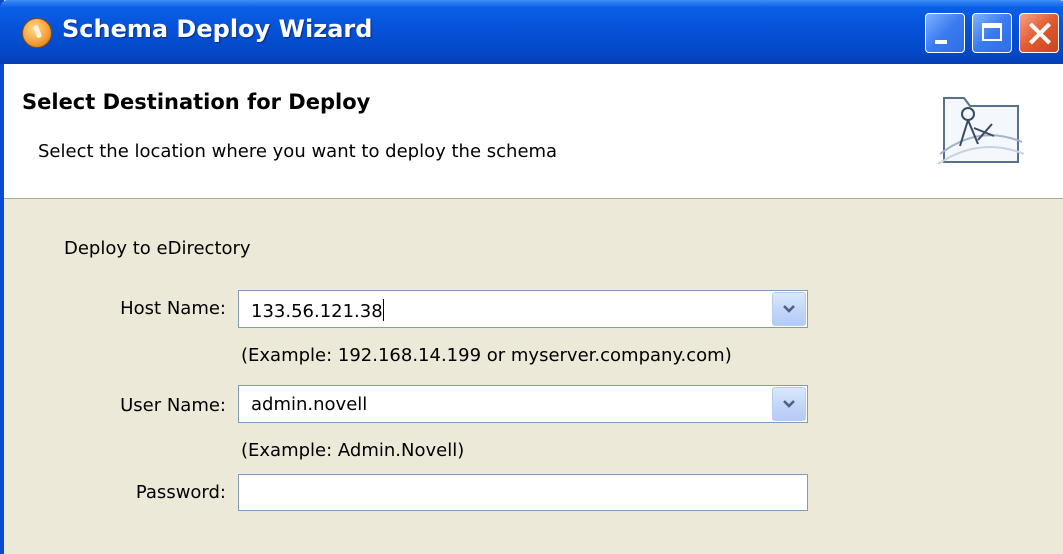  I want to click on title-bar: Schema Deploy Wizard, so click(531, 32).